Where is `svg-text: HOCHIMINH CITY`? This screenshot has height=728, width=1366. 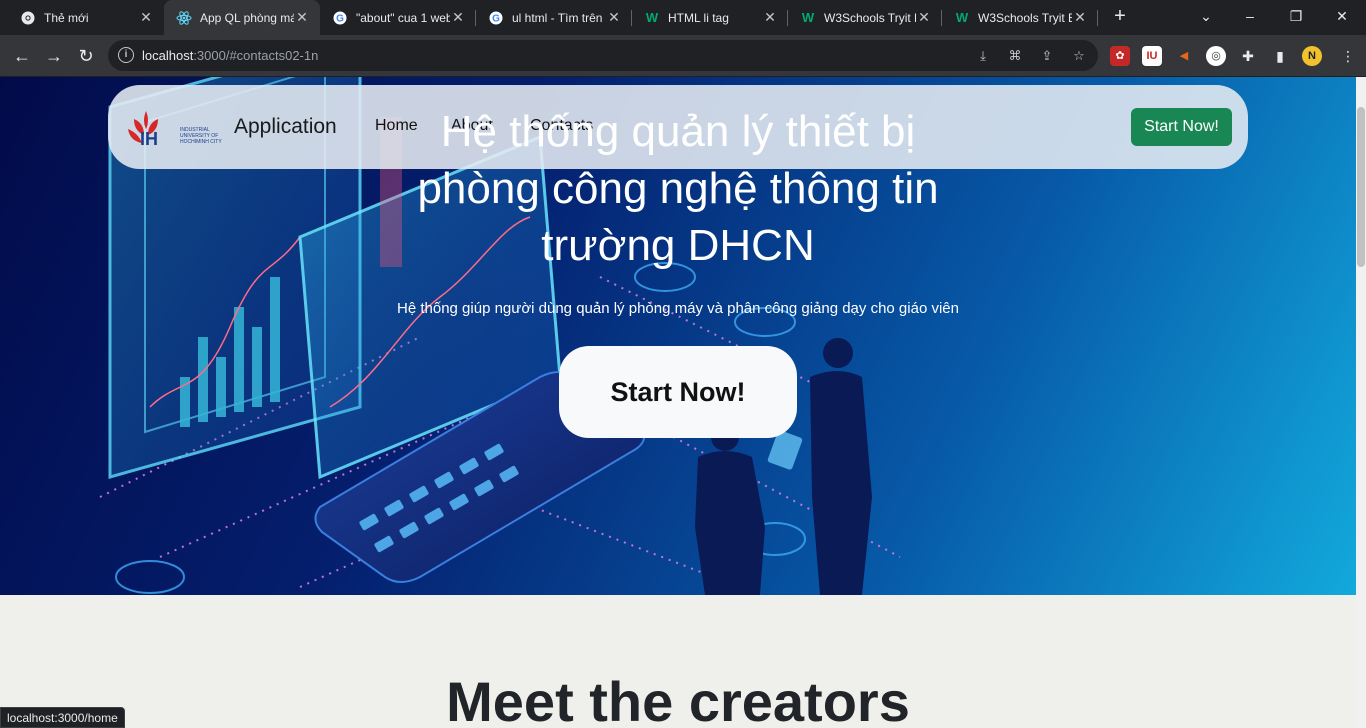 svg-text: HOCHIMINH CITY is located at coordinates (201, 142).